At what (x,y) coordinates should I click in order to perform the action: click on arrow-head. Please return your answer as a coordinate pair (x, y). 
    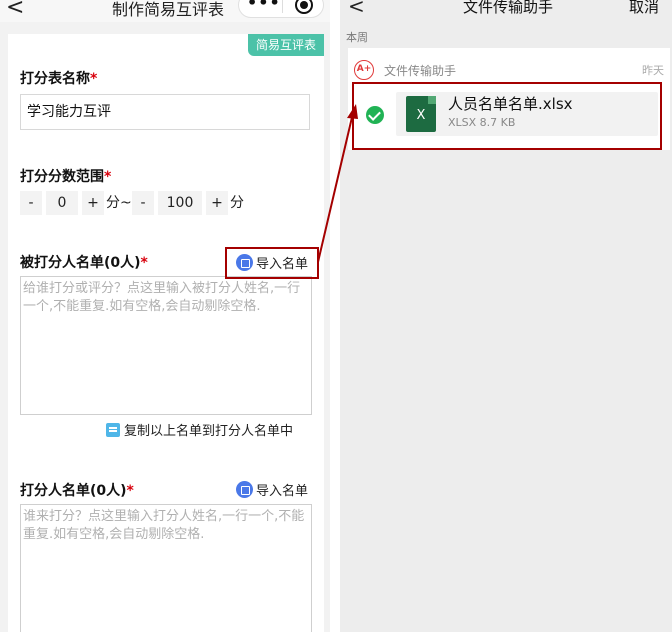
    Looking at the image, I should click on (352, 111).